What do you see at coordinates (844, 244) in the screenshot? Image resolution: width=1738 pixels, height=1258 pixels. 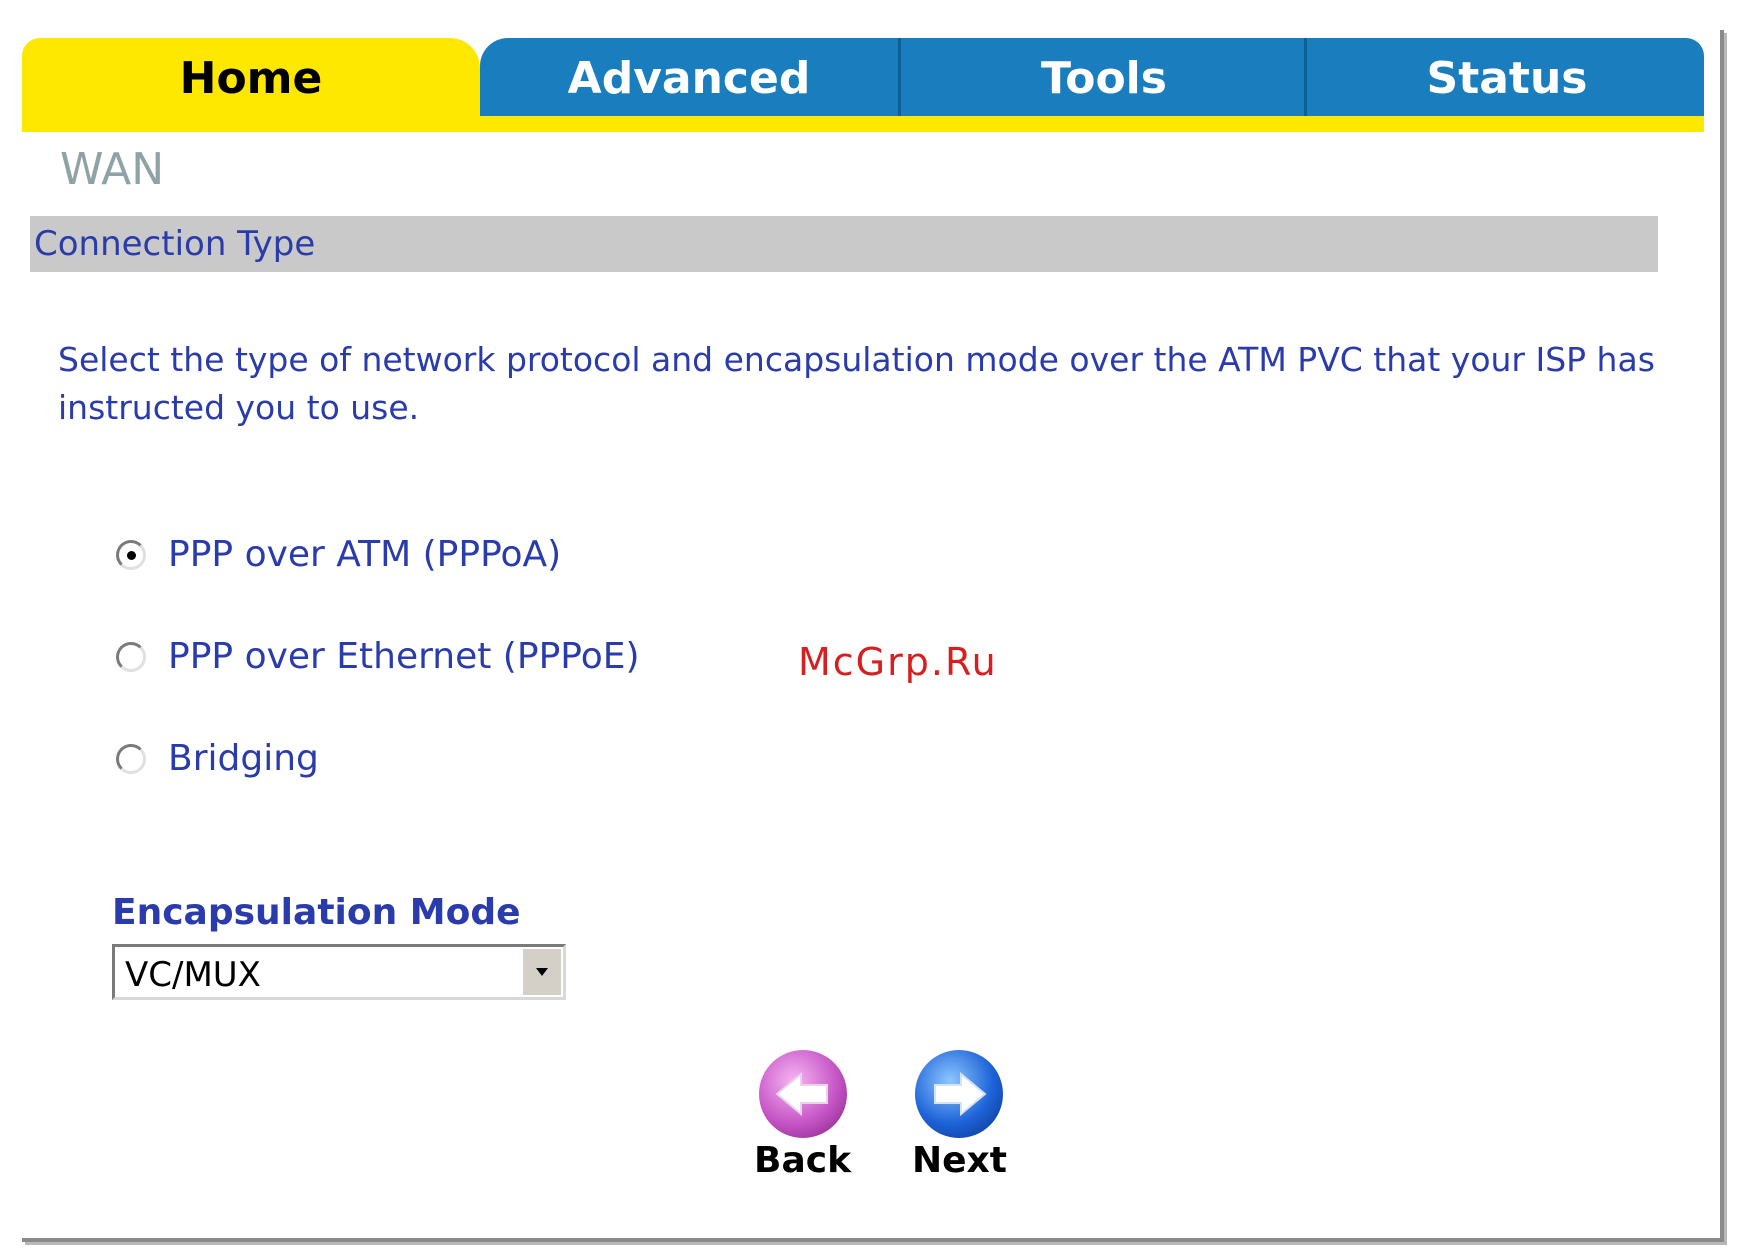 I see `section-header: Connection Type` at bounding box center [844, 244].